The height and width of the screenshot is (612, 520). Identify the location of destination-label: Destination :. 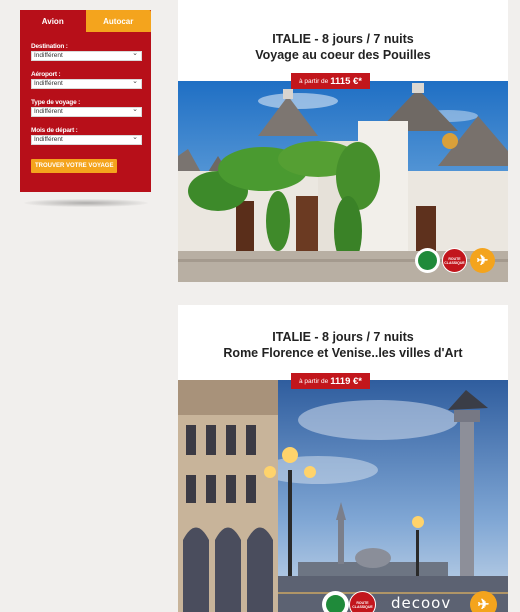
(49, 46).